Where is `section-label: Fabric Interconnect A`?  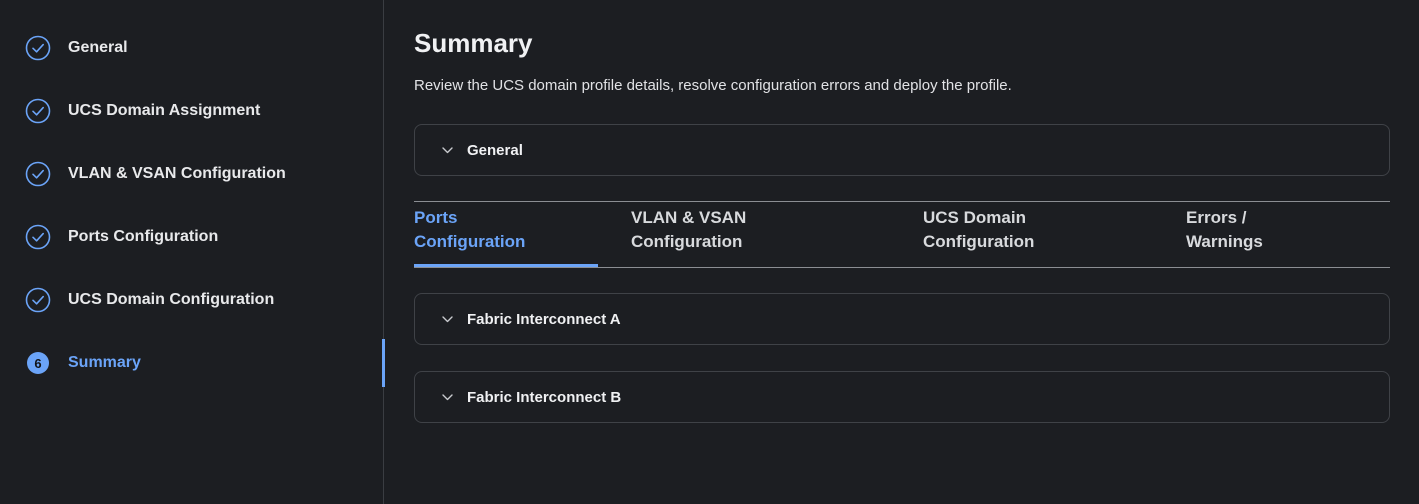 section-label: Fabric Interconnect A is located at coordinates (544, 319).